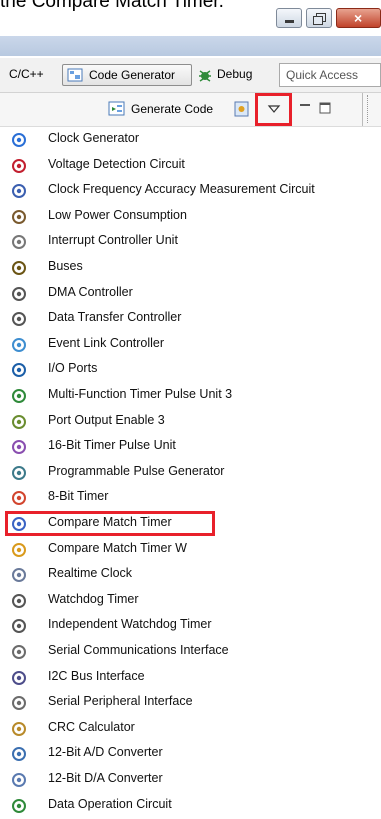 The image size is (381, 819). What do you see at coordinates (19, 626) in the screenshot?
I see `independent-watchdog-icon` at bounding box center [19, 626].